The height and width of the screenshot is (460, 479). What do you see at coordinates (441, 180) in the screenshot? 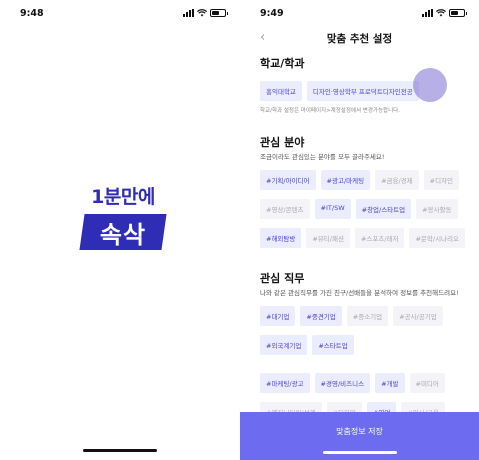
I see `tag-chip: #디자인` at bounding box center [441, 180].